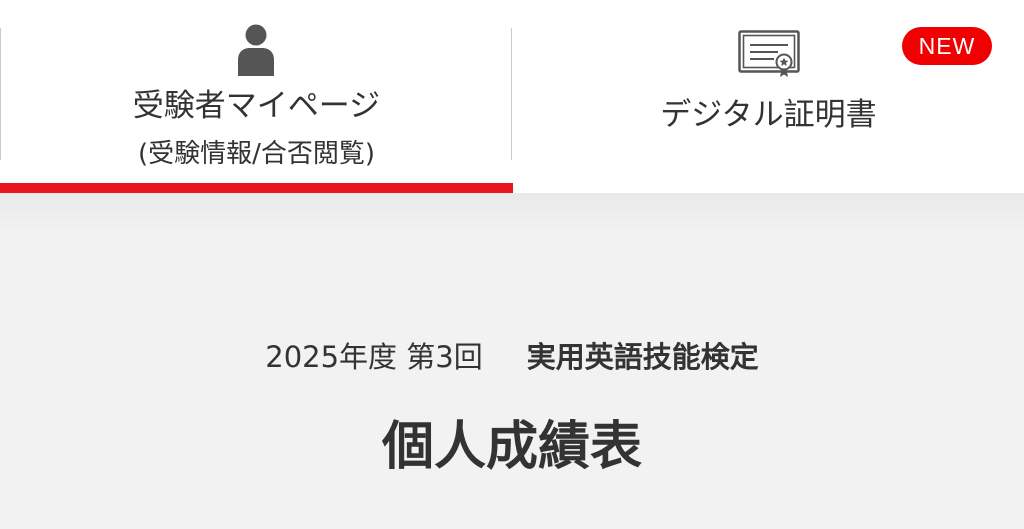 The width and height of the screenshot is (1024, 529). I want to click on active-tab-indicator, so click(256, 188).